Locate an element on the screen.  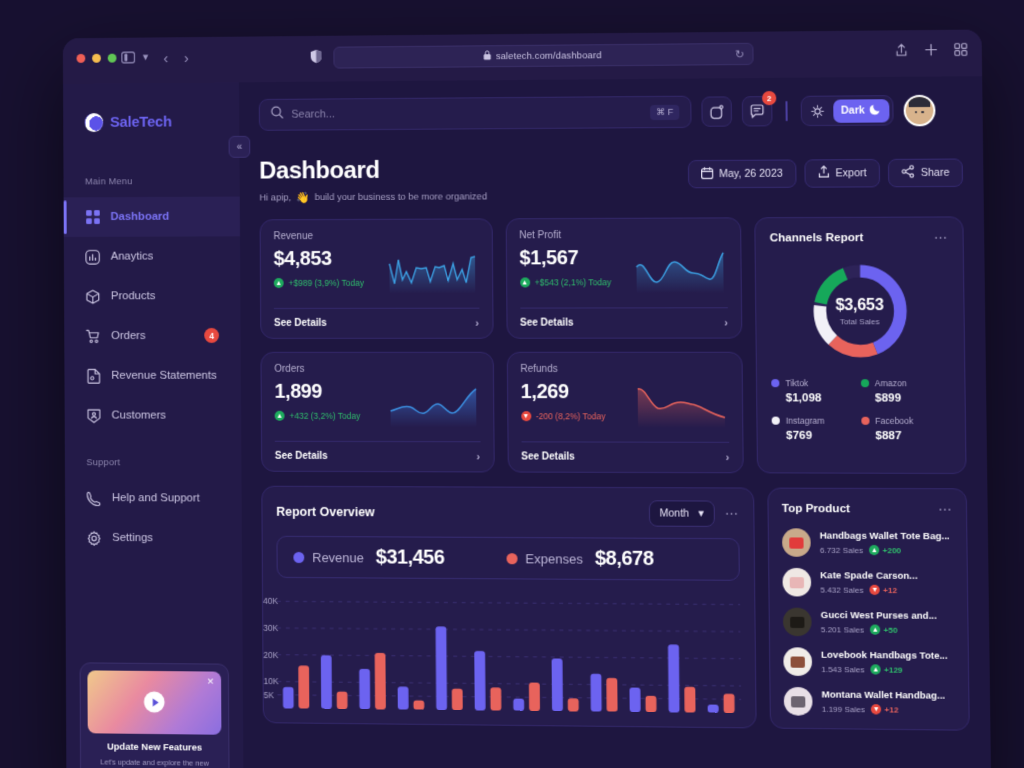
gift-icon is located at coordinates (717, 111).